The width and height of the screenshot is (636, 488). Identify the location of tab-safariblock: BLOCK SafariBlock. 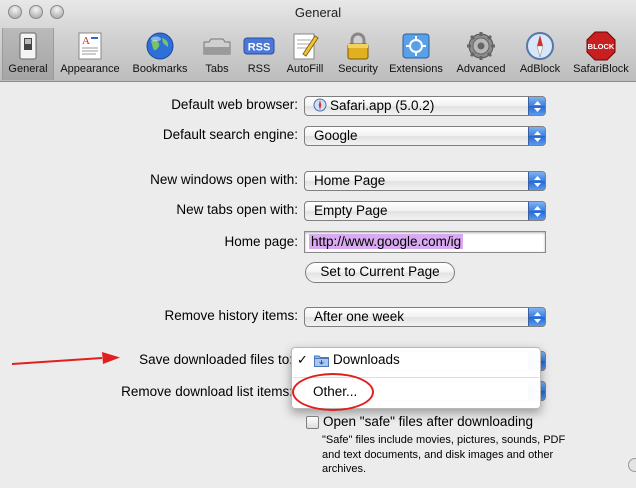
(601, 54).